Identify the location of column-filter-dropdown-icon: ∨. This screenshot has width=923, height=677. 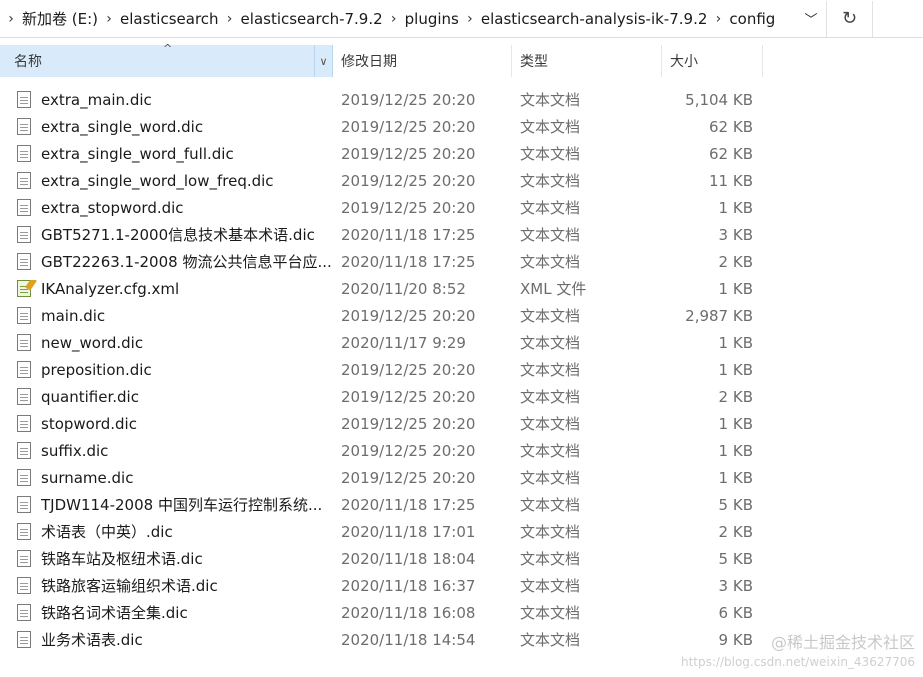
(323, 61).